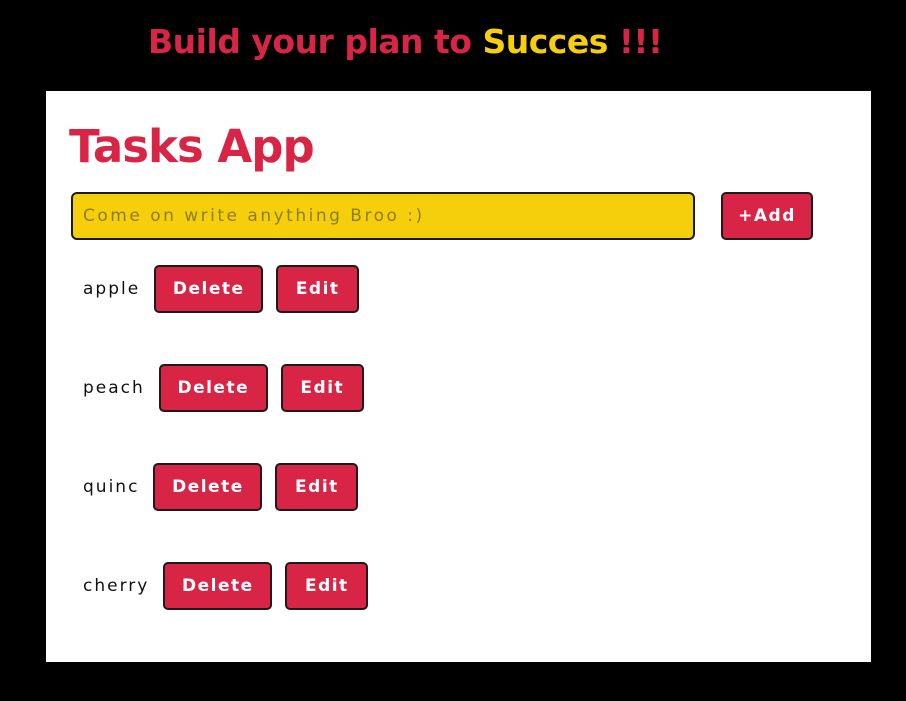 The width and height of the screenshot is (906, 701). Describe the element at coordinates (315, 41) in the screenshot. I see `banner-text-start: Build your plan to` at that location.